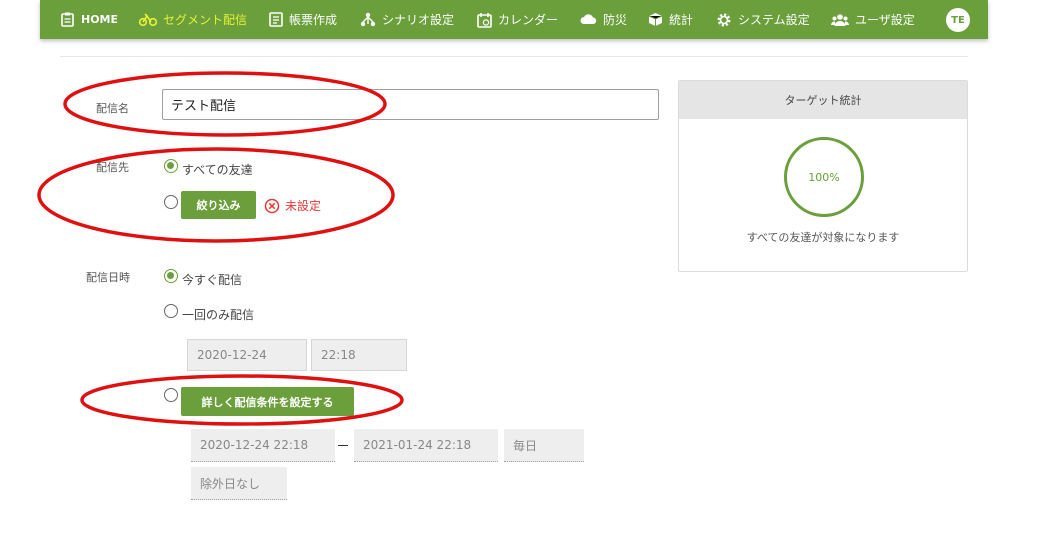 This screenshot has width=1062, height=542. What do you see at coordinates (359, 355) in the screenshot?
I see `once-time-field: 22:18` at bounding box center [359, 355].